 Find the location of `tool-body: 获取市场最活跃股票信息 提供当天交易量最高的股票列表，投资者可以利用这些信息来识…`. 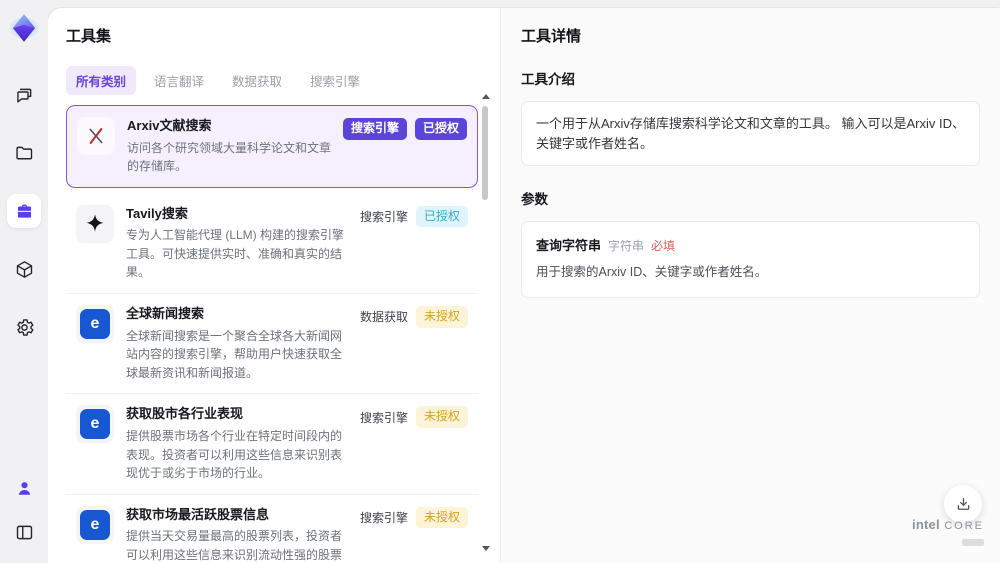

tool-body: 获取市场最活跃股票信息 提供当天交易量最高的股票列表，投资者可以利用这些信息来识… is located at coordinates (238, 534).